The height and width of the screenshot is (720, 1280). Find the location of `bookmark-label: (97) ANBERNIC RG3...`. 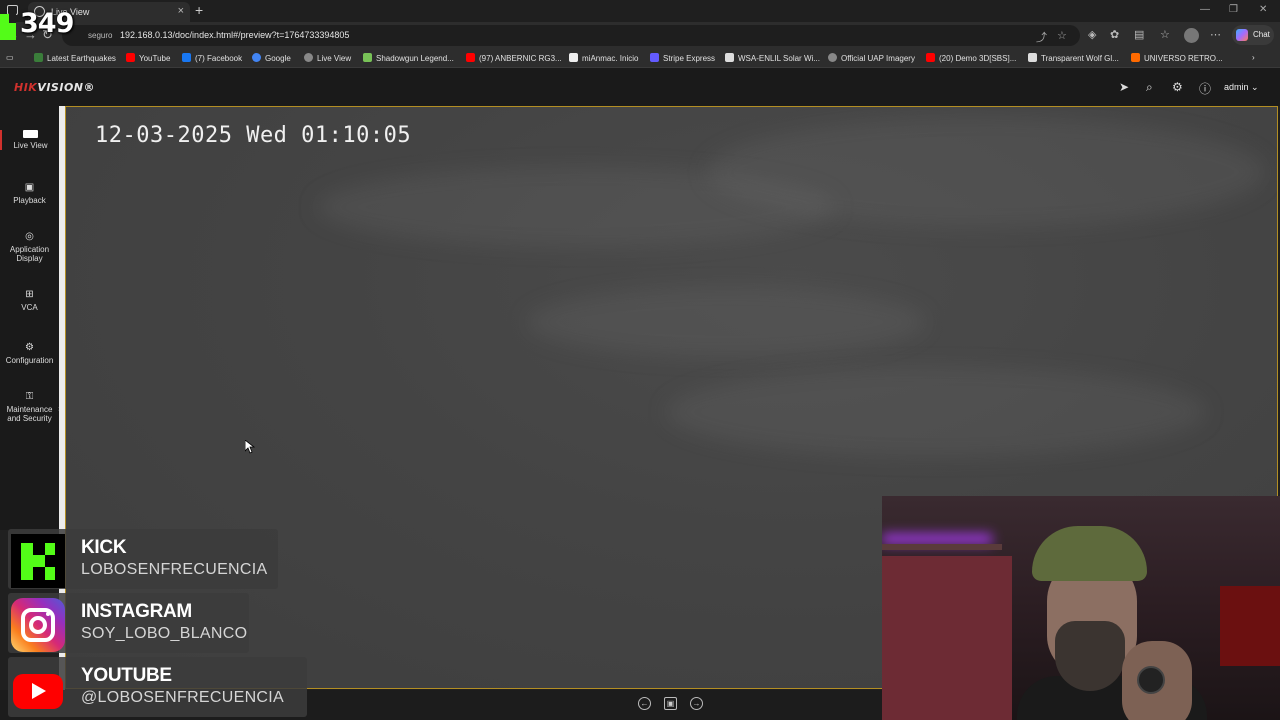

bookmark-label: (97) ANBERNIC RG3... is located at coordinates (520, 58).